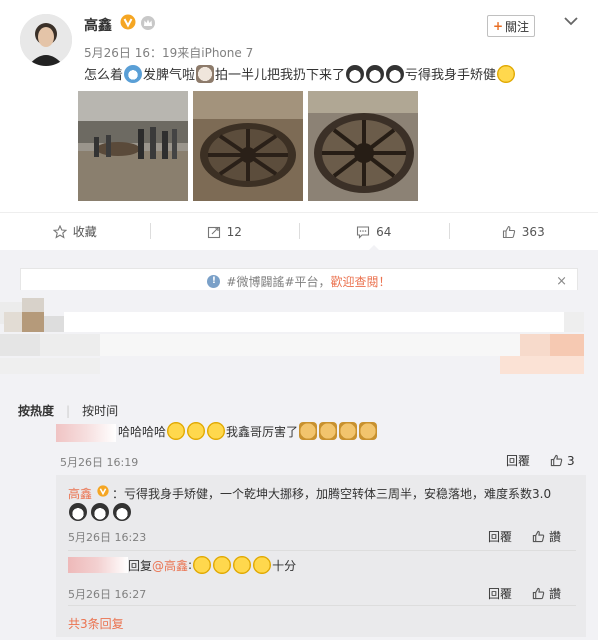  Describe the element at coordinates (80, 493) in the screenshot. I see `reply-author-name: 高鑫` at that location.